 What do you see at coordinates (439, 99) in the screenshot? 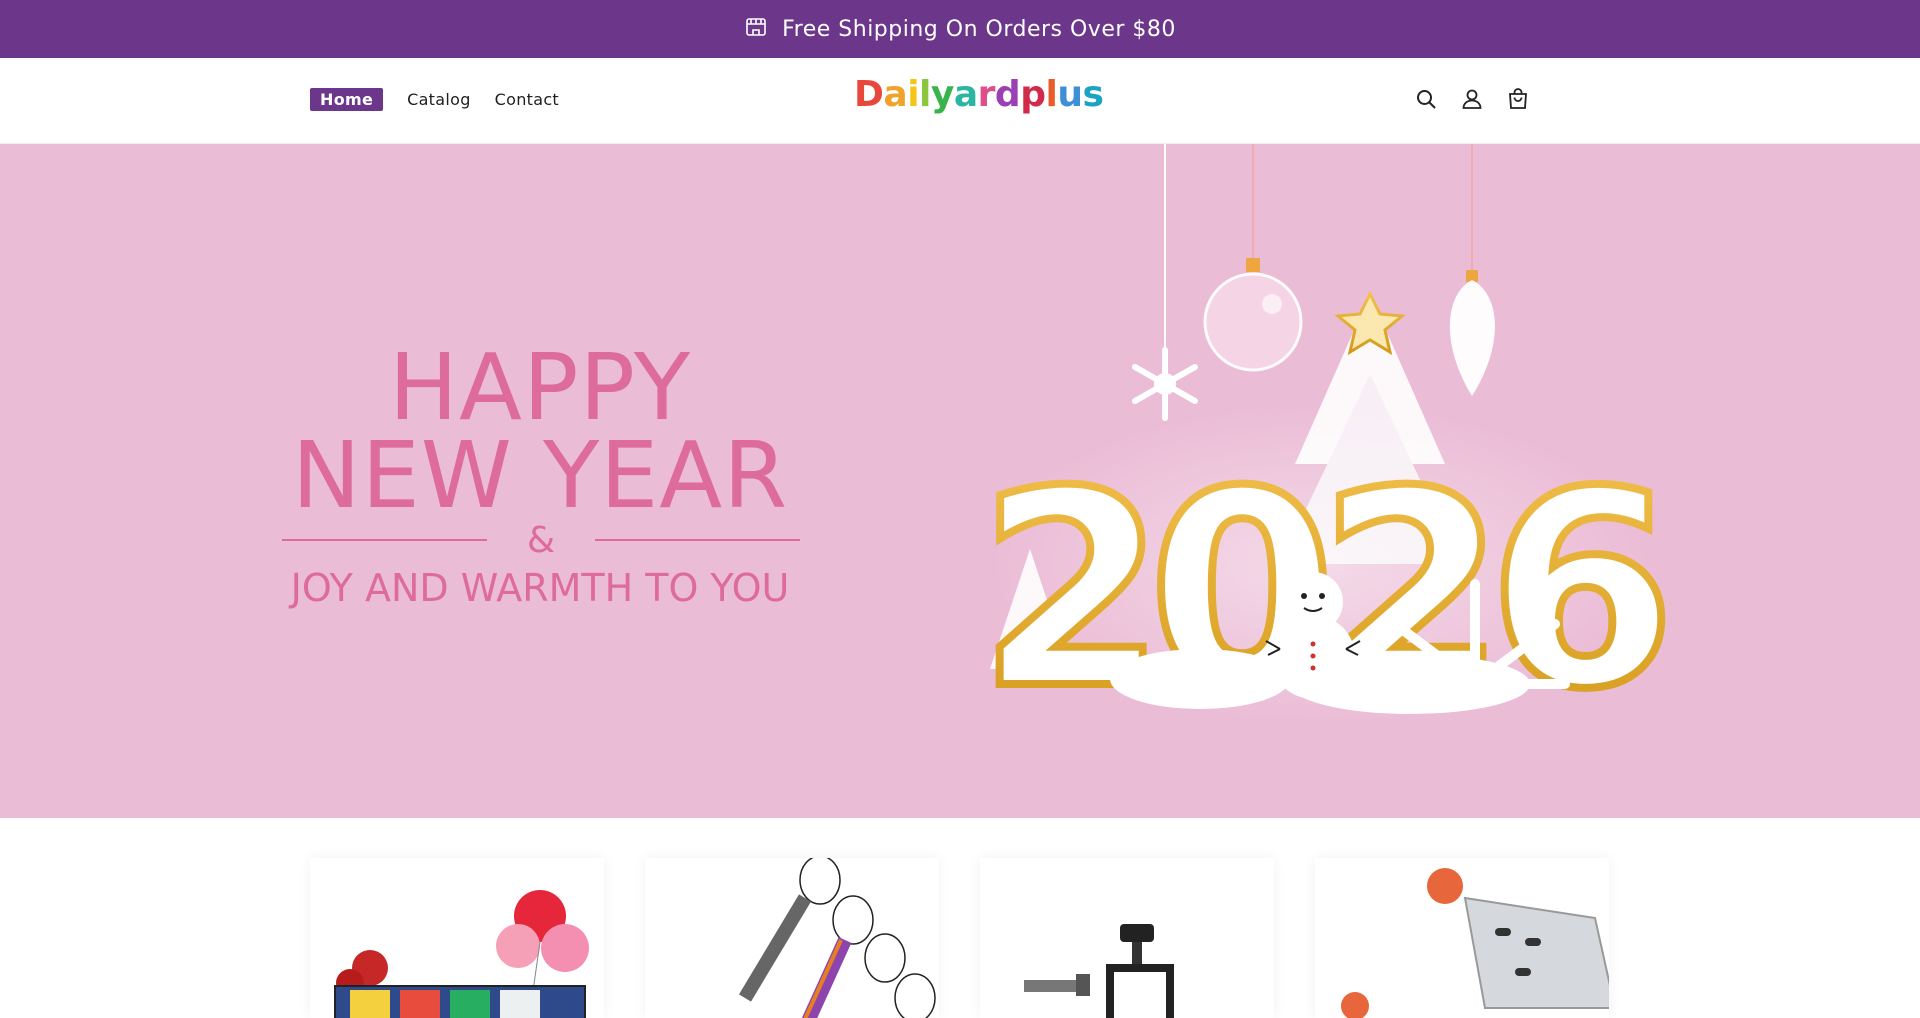
I see `nav-catalog: Catalog` at bounding box center [439, 99].